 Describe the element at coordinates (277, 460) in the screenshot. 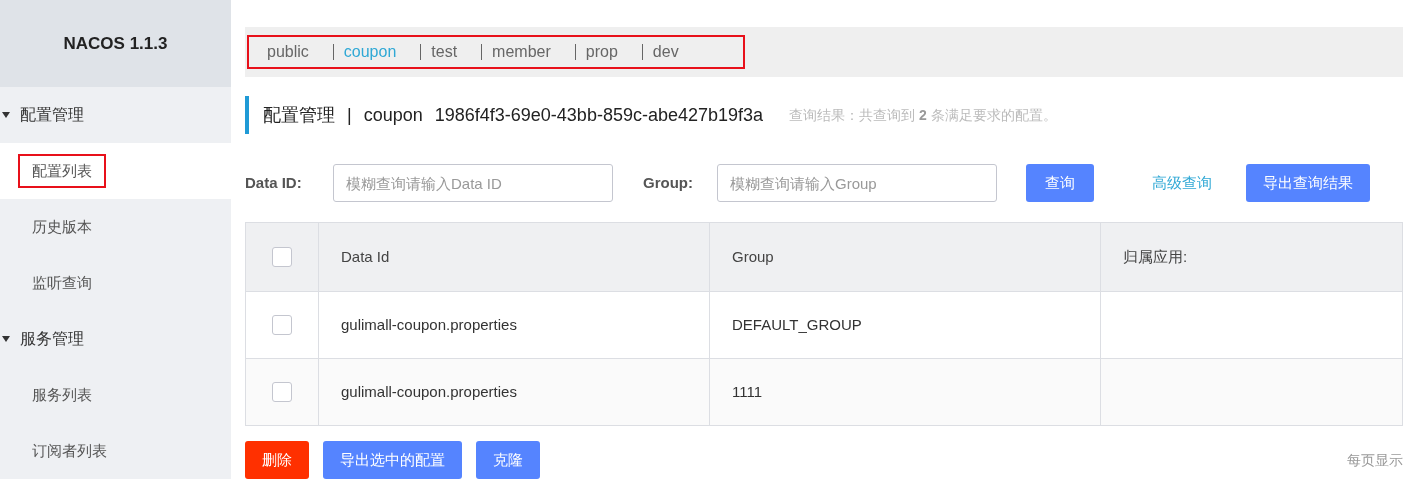

I see `action-button: 删除` at that location.